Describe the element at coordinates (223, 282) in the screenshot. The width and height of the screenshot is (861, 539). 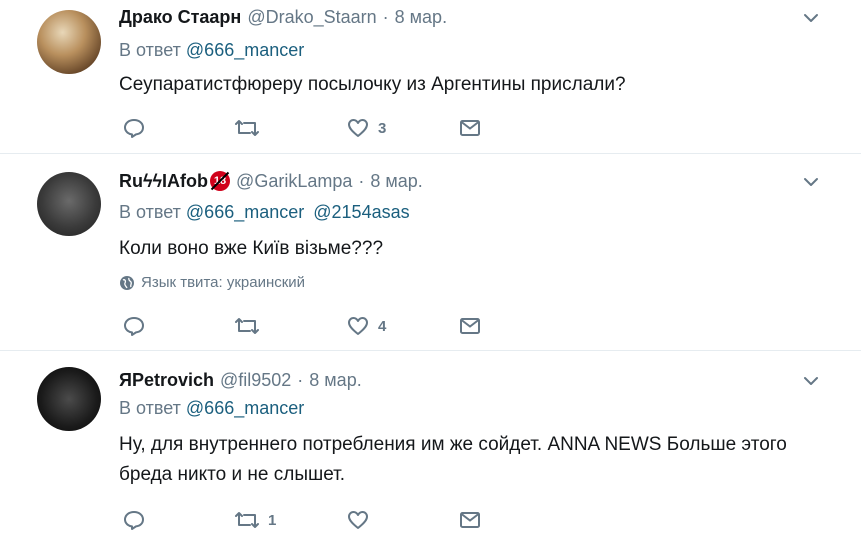
I see `language-label: Язык твита: украинский` at that location.